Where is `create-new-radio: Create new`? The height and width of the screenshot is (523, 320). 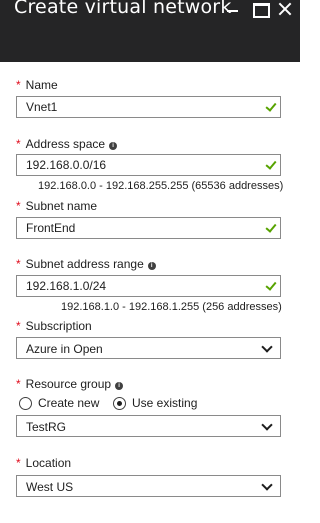
create-new-radio: Create new is located at coordinates (59, 403).